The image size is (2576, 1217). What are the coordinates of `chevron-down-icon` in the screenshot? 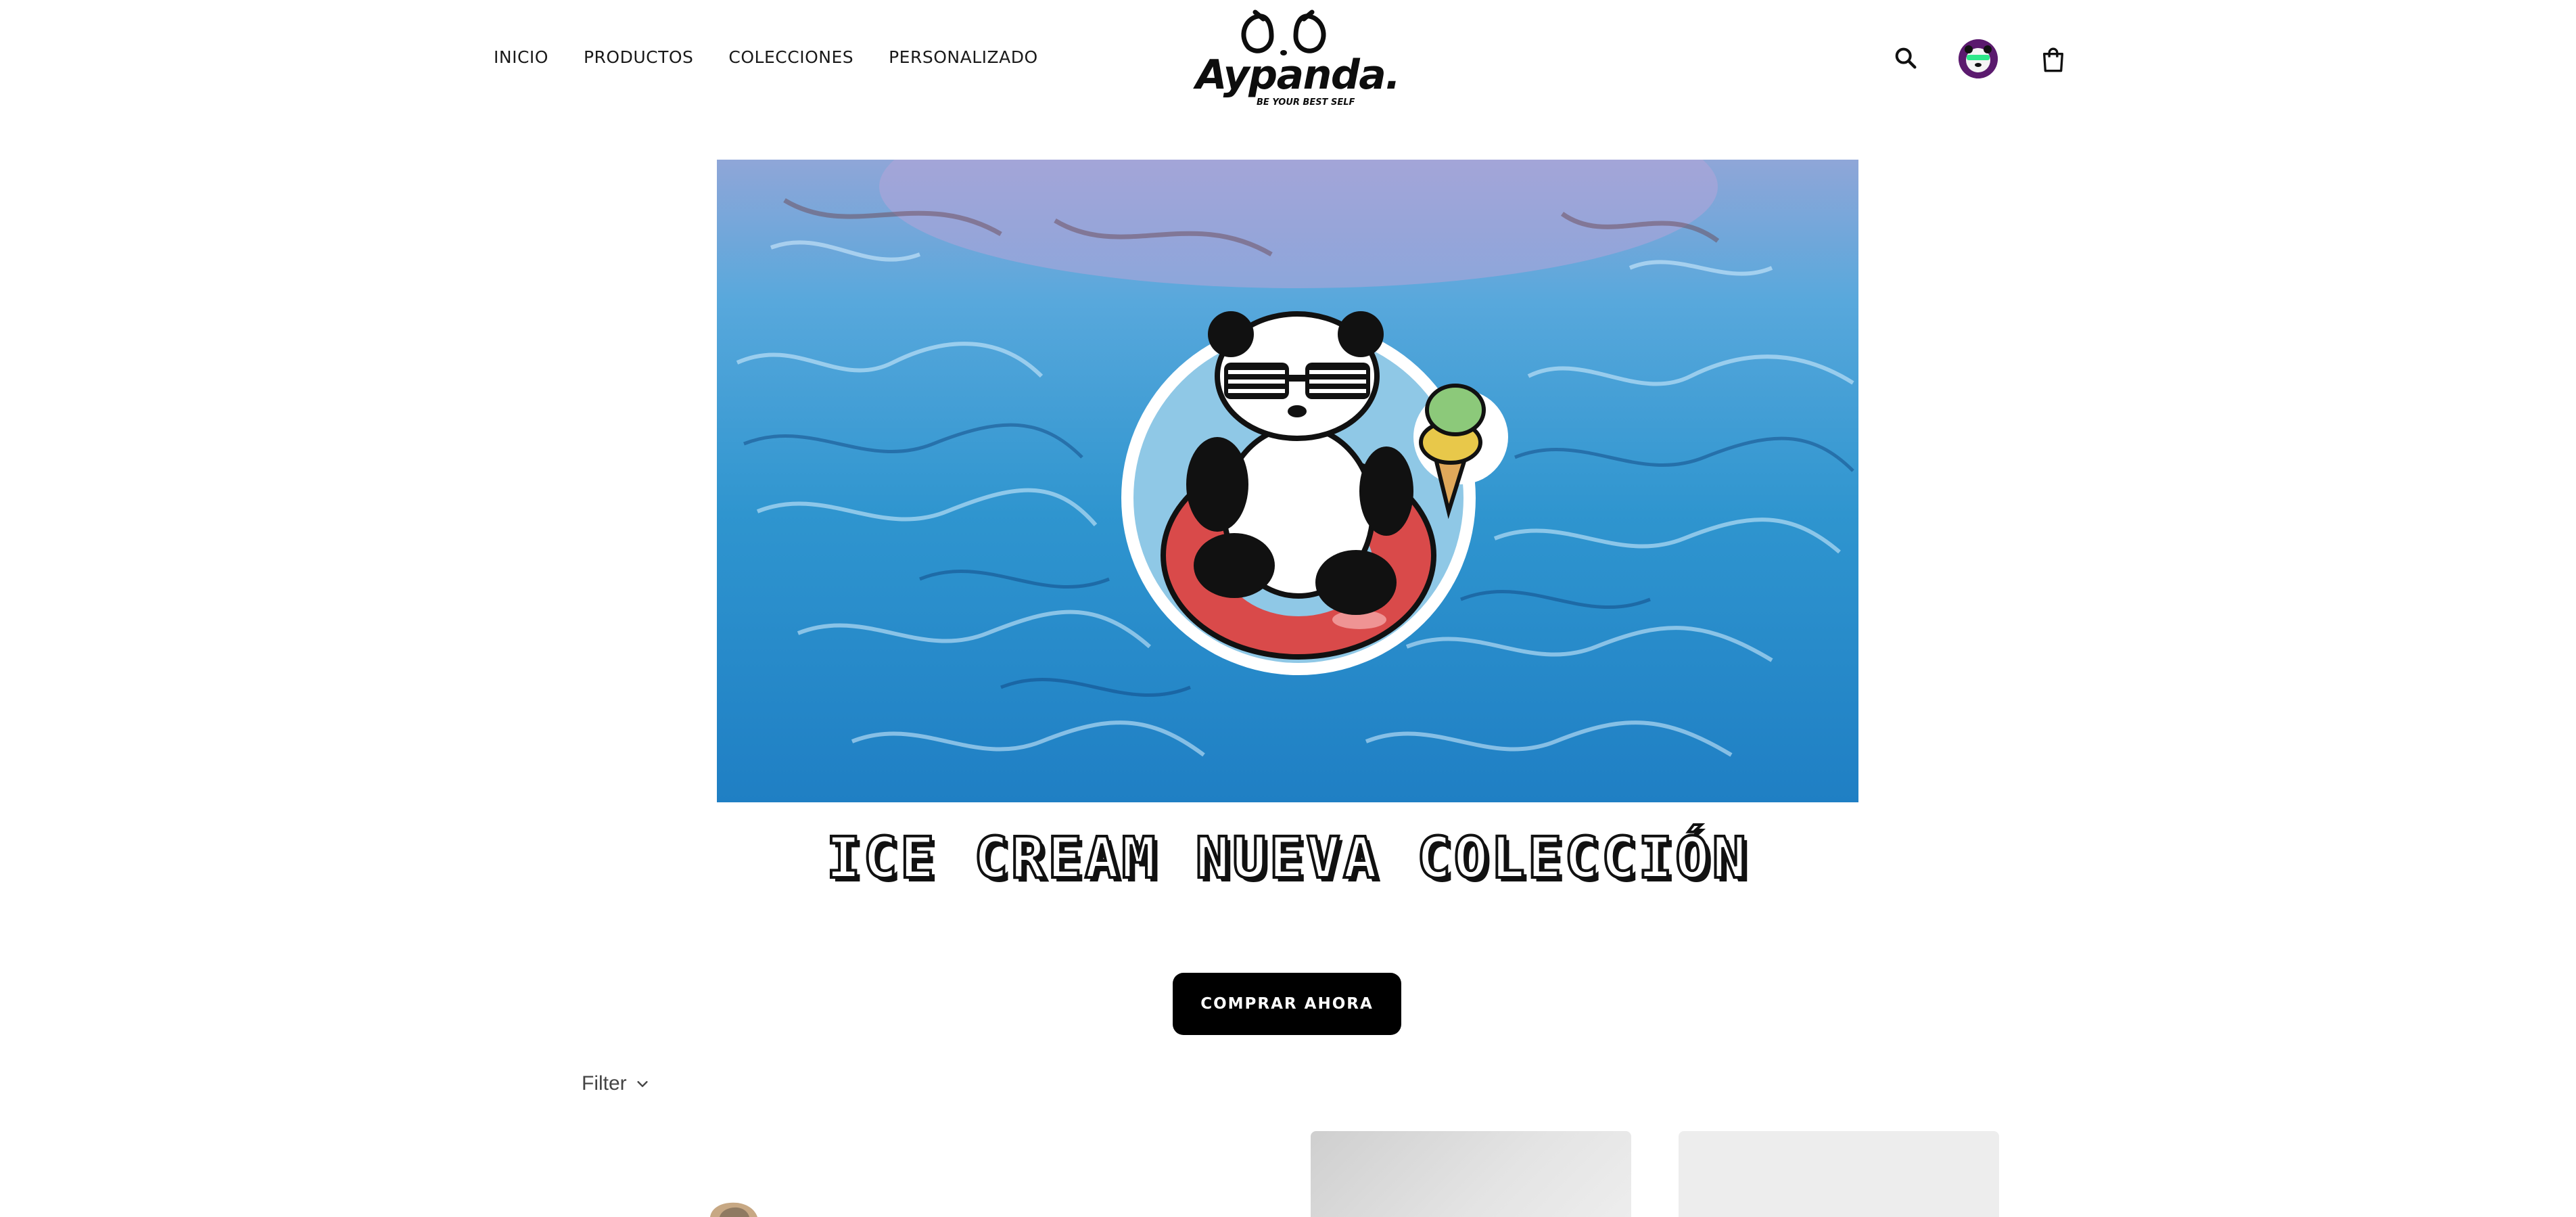 It's located at (642, 1084).